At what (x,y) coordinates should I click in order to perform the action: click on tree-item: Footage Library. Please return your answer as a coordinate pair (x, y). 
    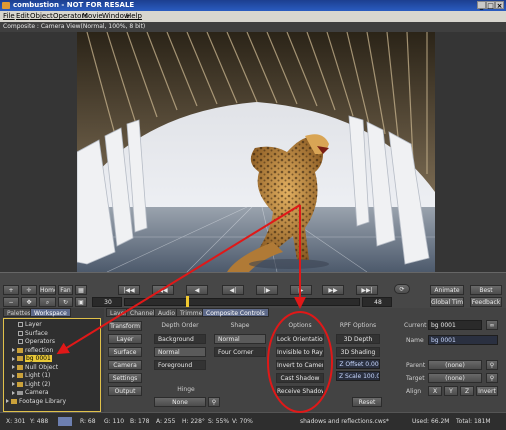
    Looking at the image, I should click on (36, 402).